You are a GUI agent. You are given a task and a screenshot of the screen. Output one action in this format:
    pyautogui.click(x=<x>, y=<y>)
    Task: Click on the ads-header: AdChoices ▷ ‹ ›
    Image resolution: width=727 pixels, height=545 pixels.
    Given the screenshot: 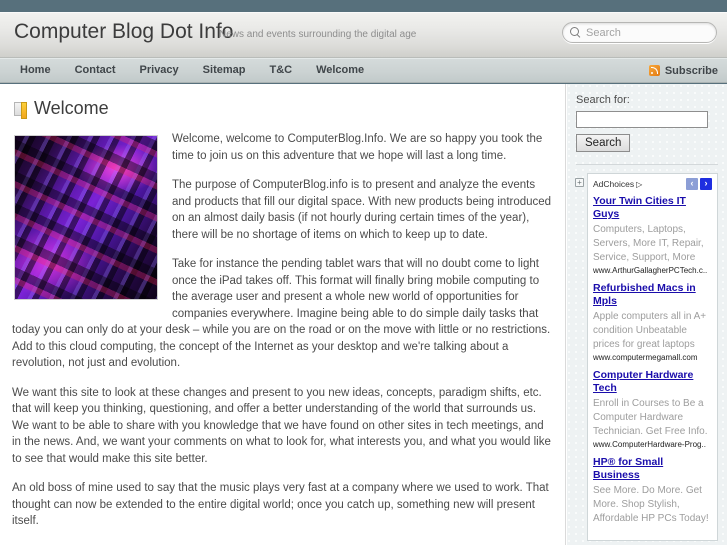 What is the action you would take?
    pyautogui.click(x=652, y=184)
    